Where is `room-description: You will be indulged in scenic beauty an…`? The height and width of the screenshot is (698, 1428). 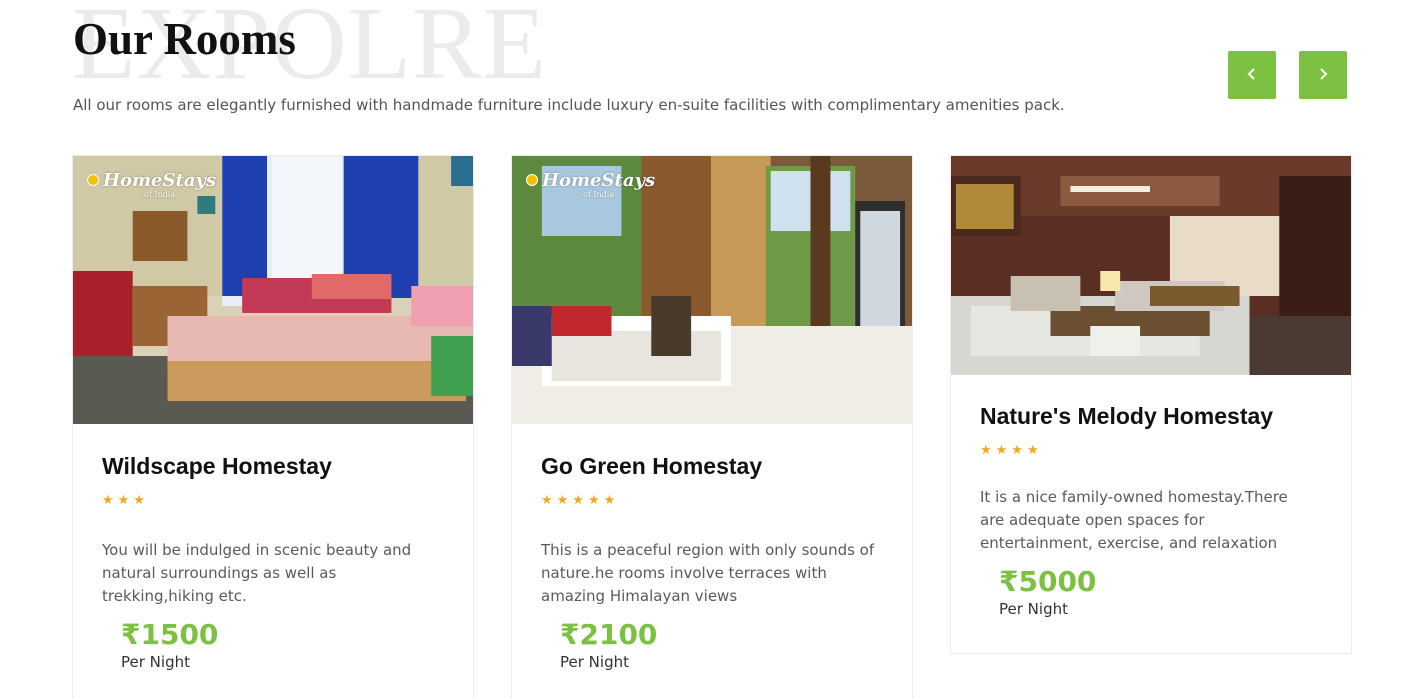
room-description: You will be indulged in scenic beauty an… is located at coordinates (257, 572).